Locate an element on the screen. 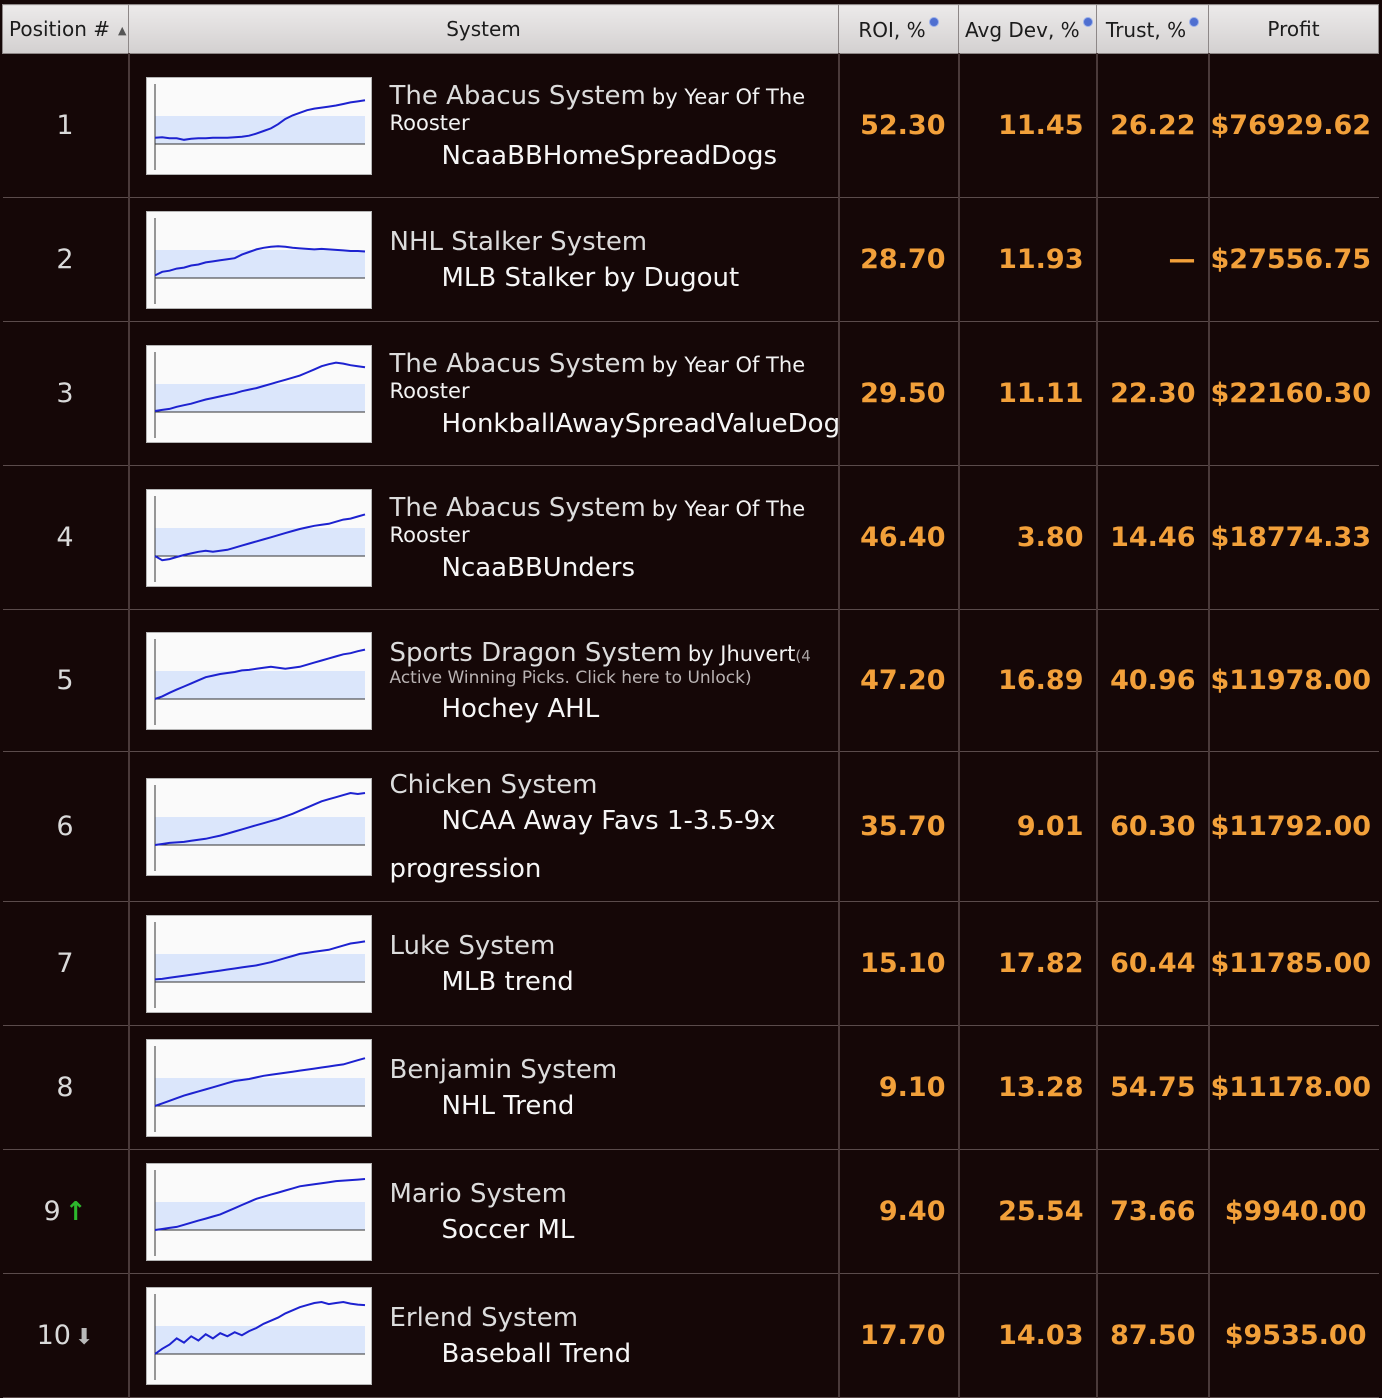 The image size is (1382, 1398). avg-dev-cell: 3.80 is located at coordinates (1027, 537).